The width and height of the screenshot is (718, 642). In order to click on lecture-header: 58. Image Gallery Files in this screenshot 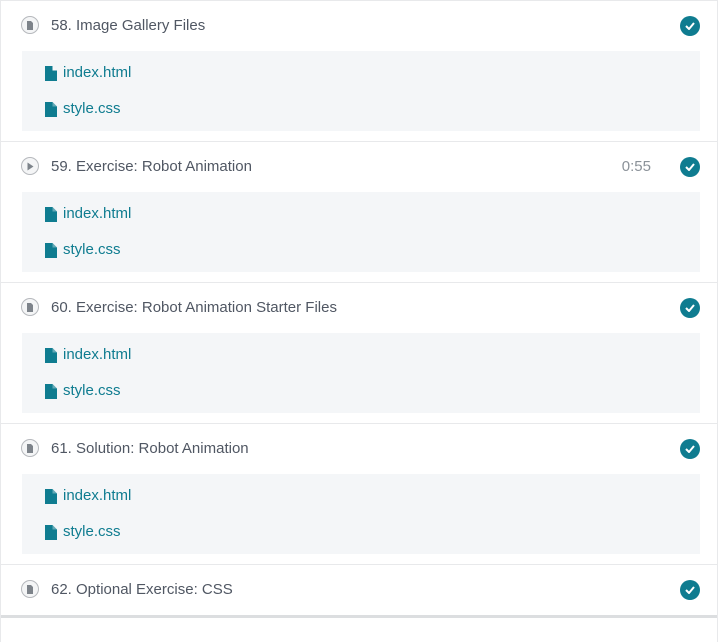, I will do `click(359, 26)`.